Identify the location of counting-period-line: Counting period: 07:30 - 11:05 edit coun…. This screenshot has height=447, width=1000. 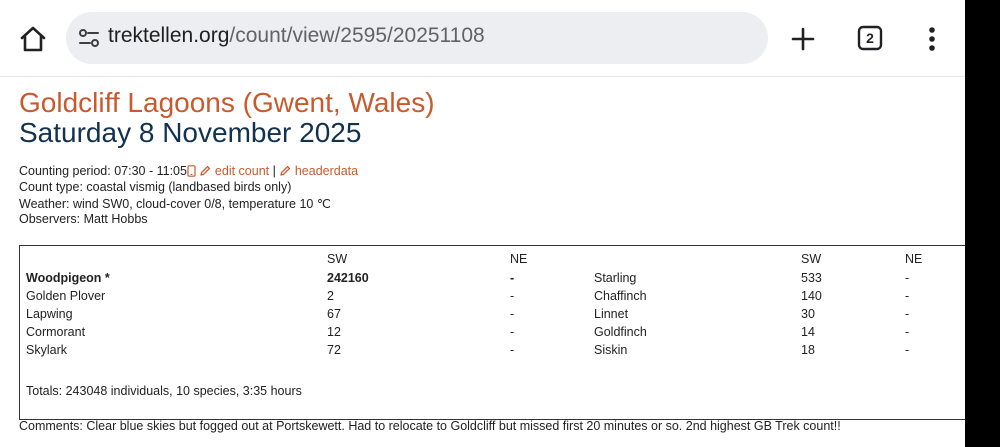
(188, 172).